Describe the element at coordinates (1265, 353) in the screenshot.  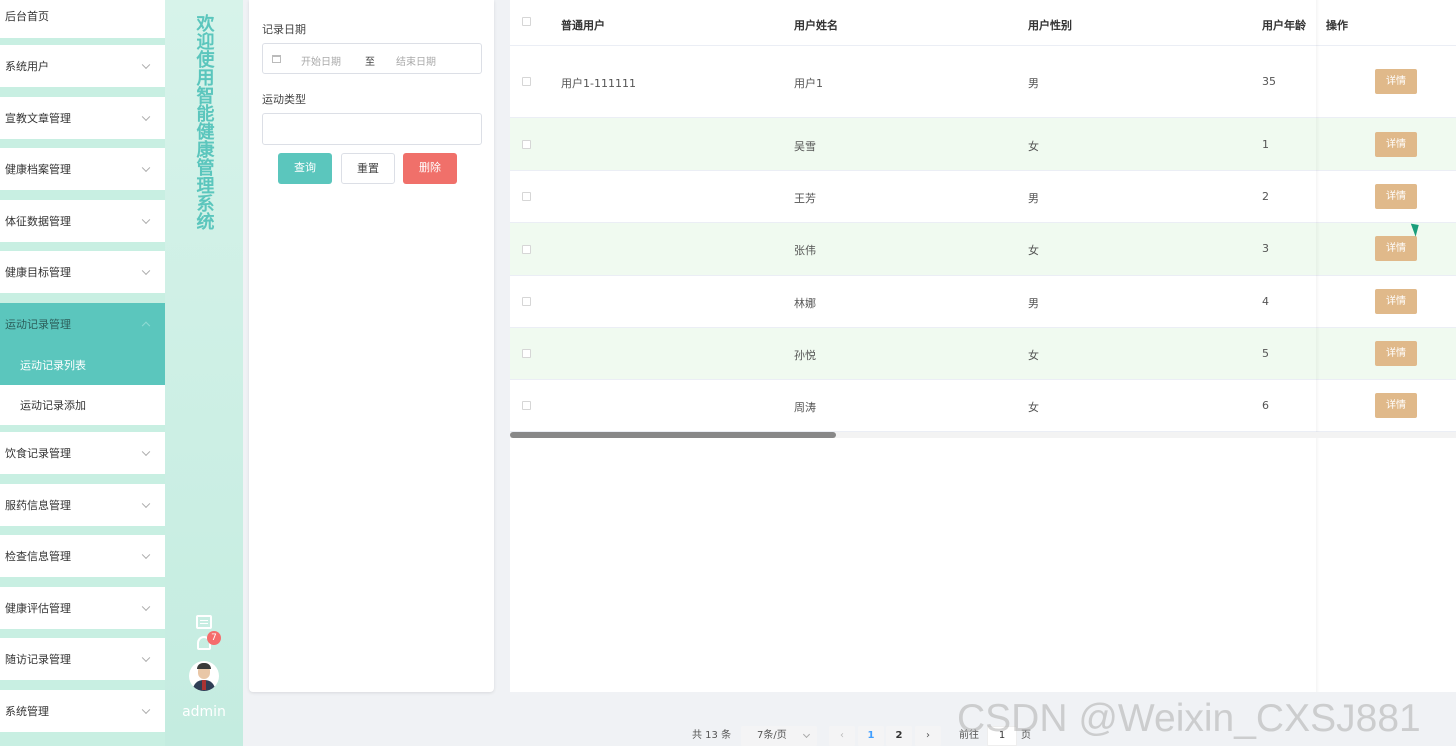
I see `cell-age: 5` at that location.